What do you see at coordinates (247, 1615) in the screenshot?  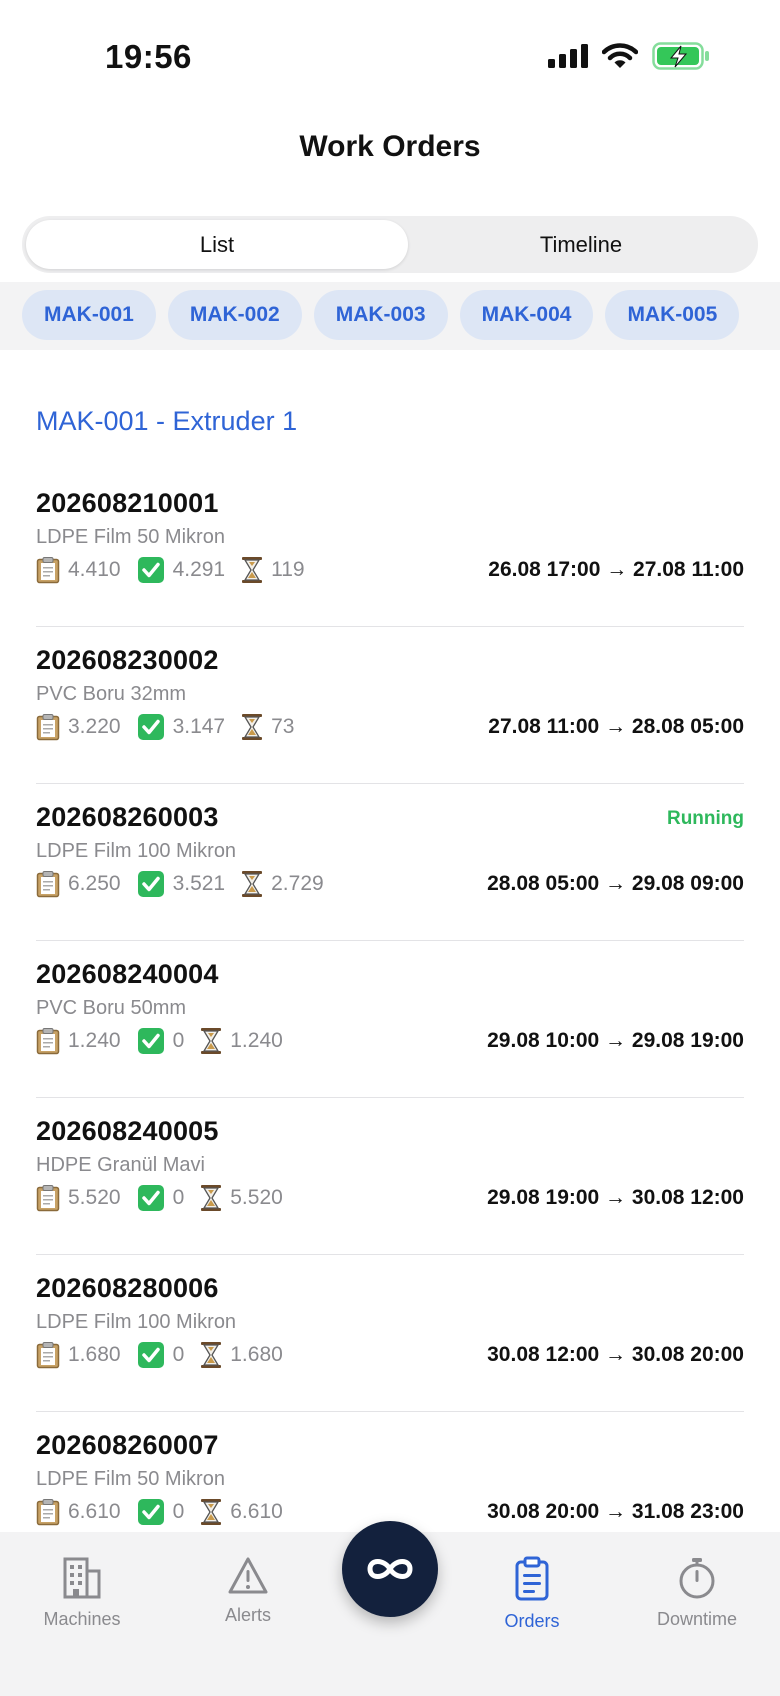 I see `tab-label: Alerts` at bounding box center [247, 1615].